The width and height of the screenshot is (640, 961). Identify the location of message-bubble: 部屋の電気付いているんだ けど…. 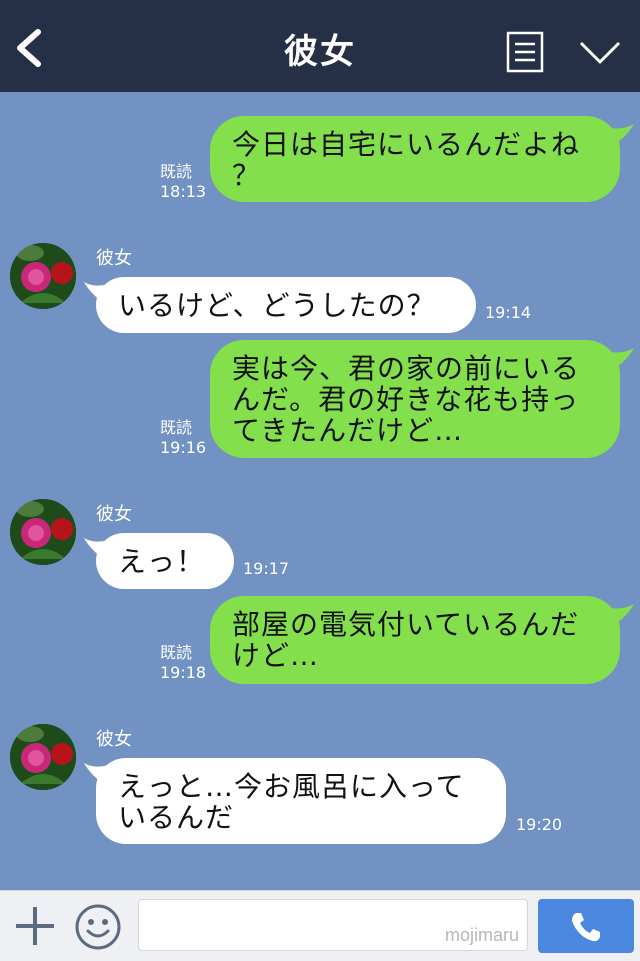
(415, 640).